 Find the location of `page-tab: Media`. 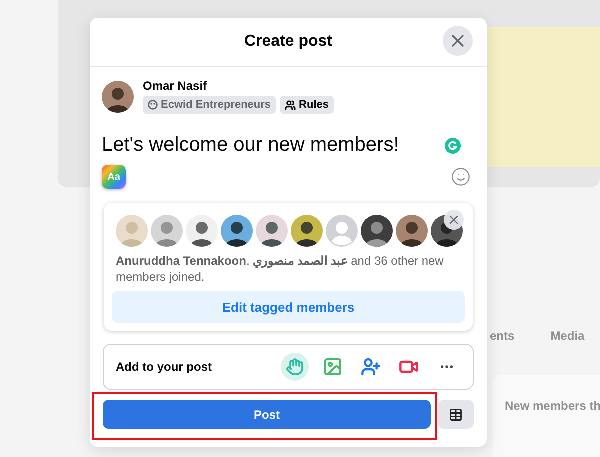

page-tab: Media is located at coordinates (567, 337).